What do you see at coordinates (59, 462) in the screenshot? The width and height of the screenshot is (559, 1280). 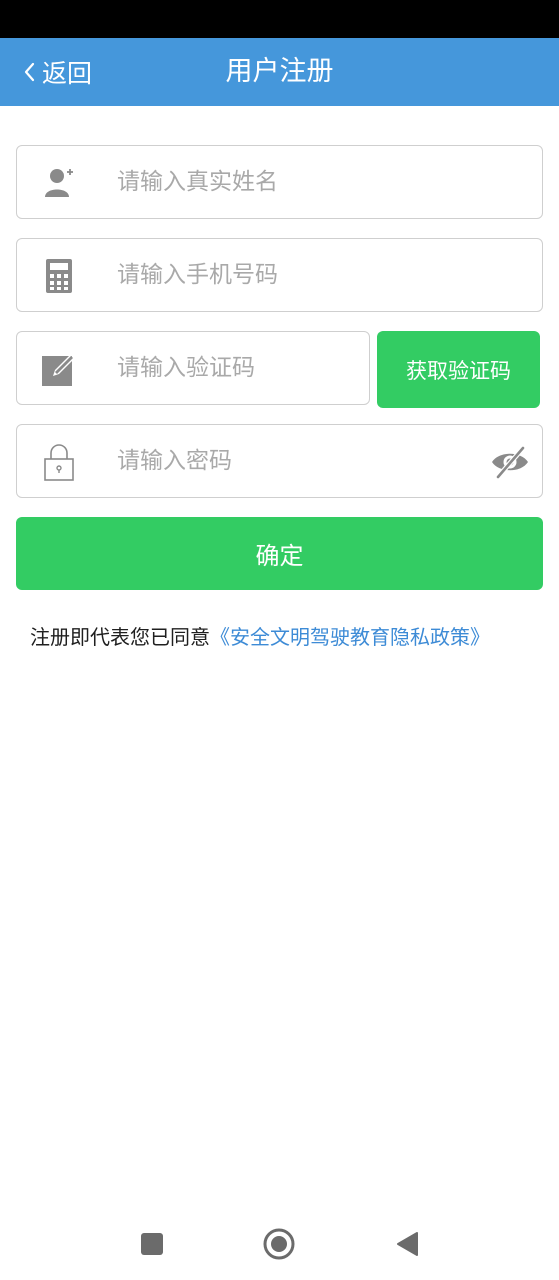 I see `lock-icon` at bounding box center [59, 462].